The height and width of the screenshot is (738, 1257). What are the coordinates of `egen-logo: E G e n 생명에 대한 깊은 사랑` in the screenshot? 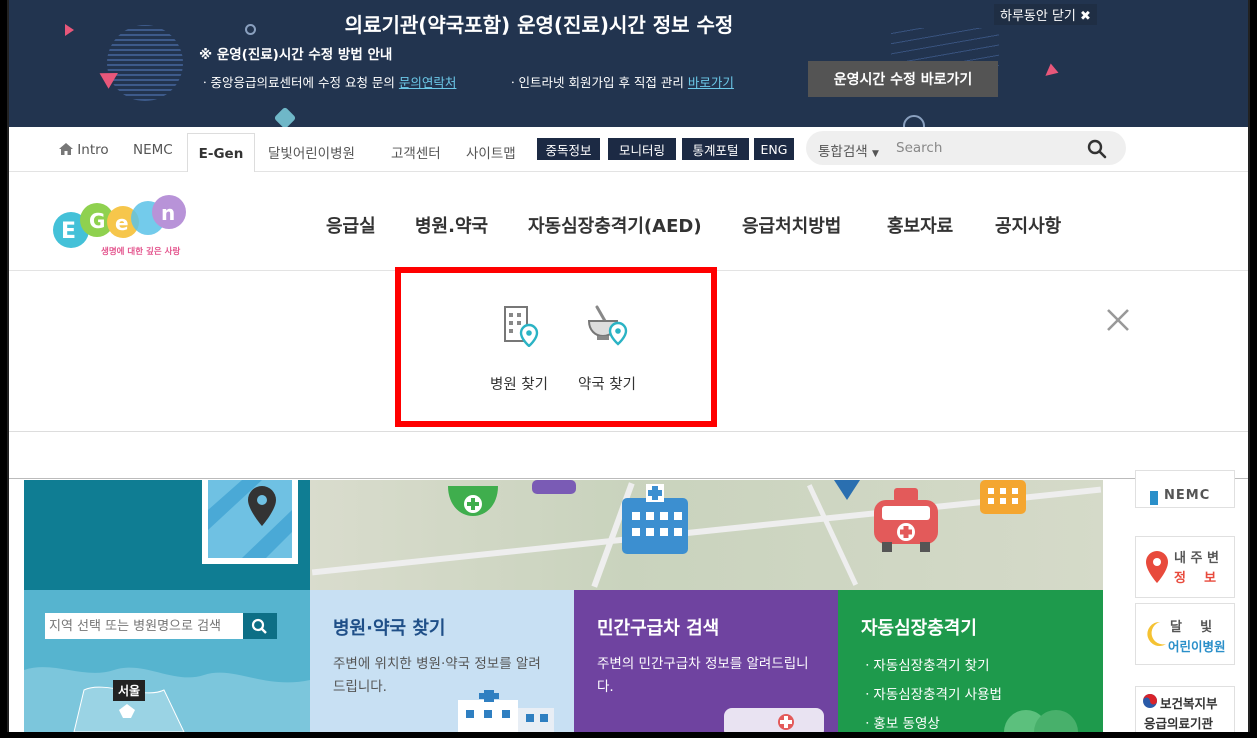 It's located at (120, 224).